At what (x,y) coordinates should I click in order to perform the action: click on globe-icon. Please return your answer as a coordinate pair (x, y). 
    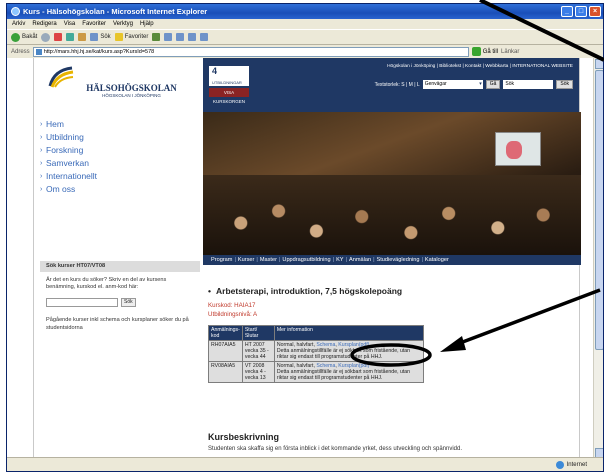
    Looking at the image, I should click on (559, 464).